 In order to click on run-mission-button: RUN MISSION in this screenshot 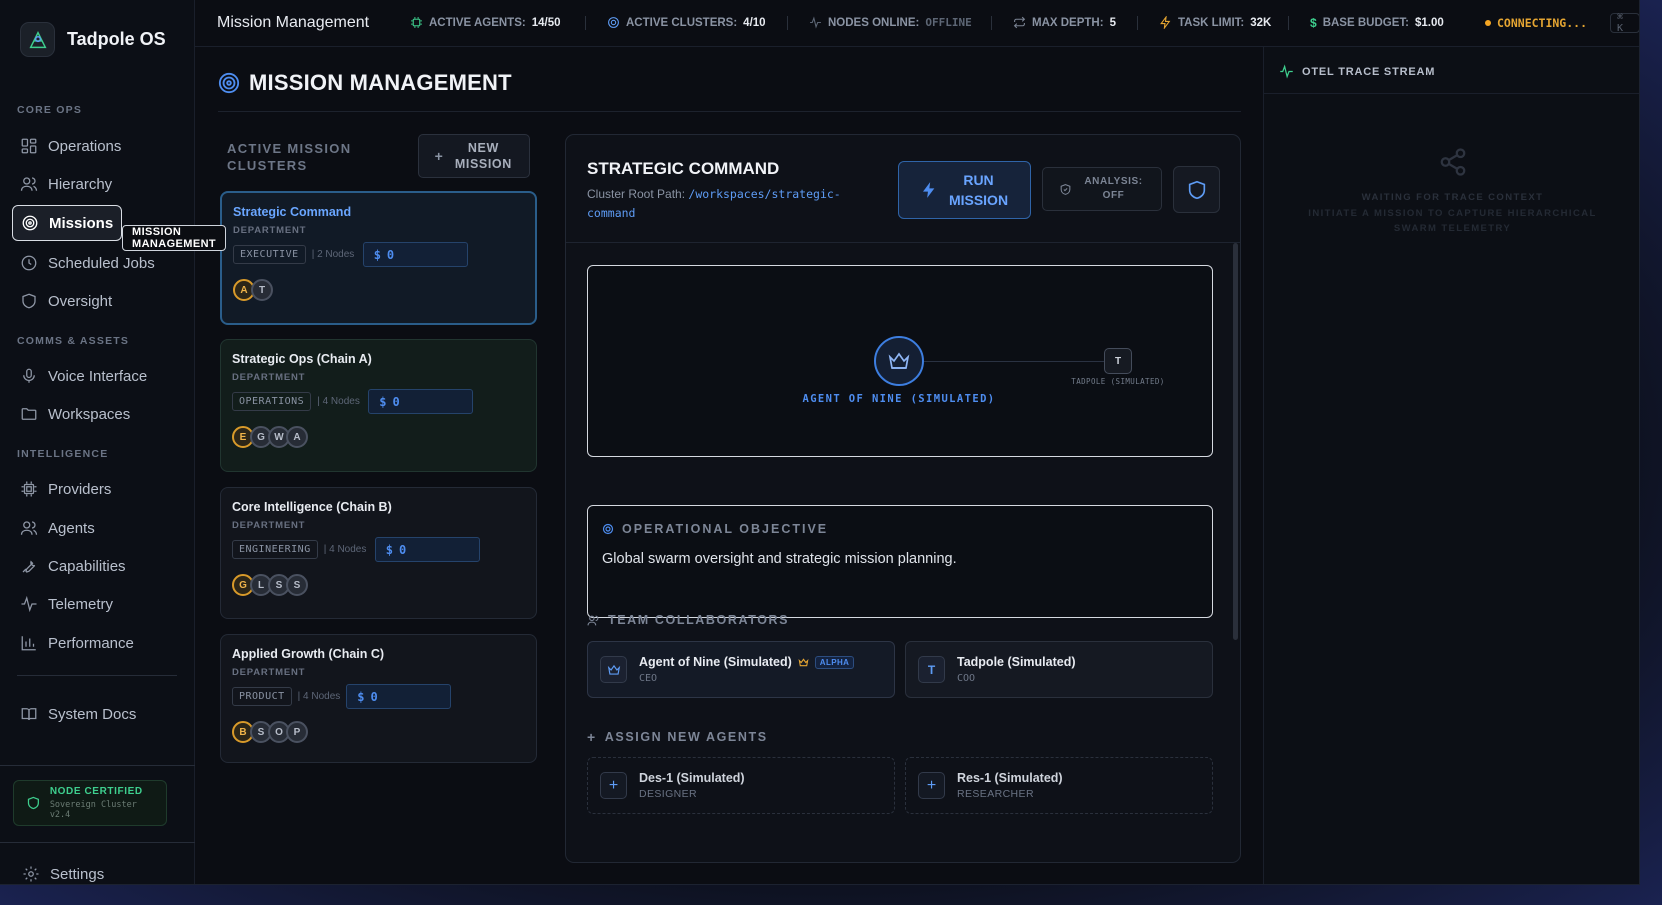, I will do `click(964, 190)`.